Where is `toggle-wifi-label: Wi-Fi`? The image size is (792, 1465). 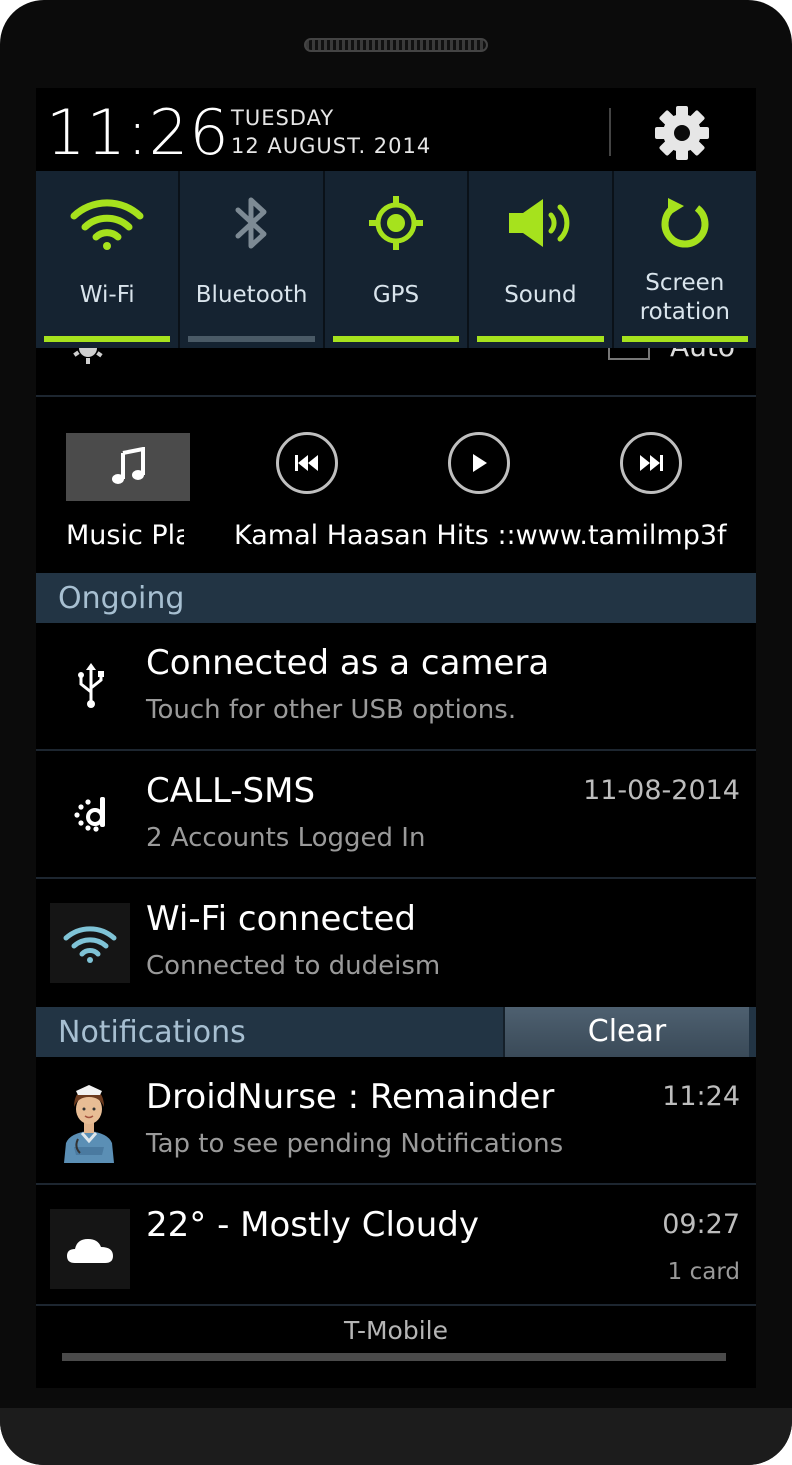
toggle-wifi-label: Wi-Fi is located at coordinates (107, 295).